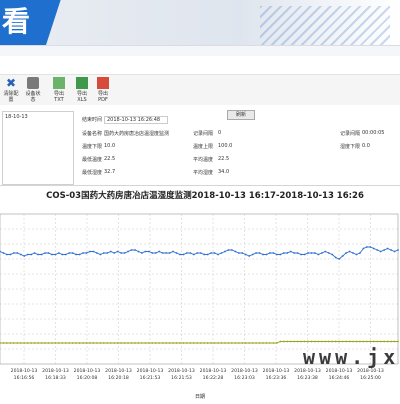 This screenshot has height=404, width=400. What do you see at coordinates (200, 90) in the screenshot?
I see `toolbar: ✖ 清除配置 设备状态 导出TXT 导出XLS 导出PDF` at bounding box center [200, 90].